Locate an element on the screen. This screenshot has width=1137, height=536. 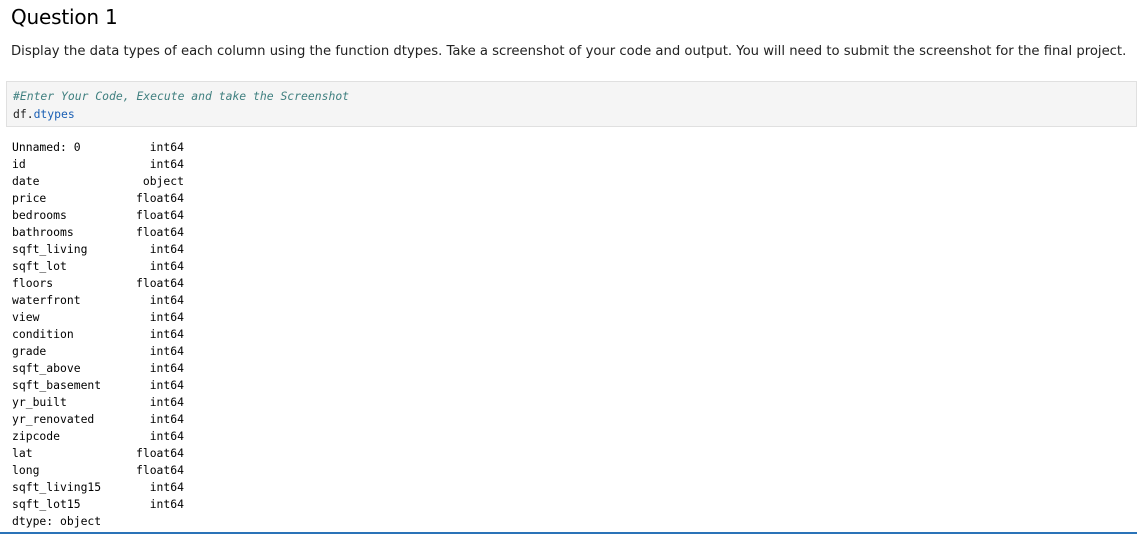
column-name: sqft_lot15 is located at coordinates (46, 504).